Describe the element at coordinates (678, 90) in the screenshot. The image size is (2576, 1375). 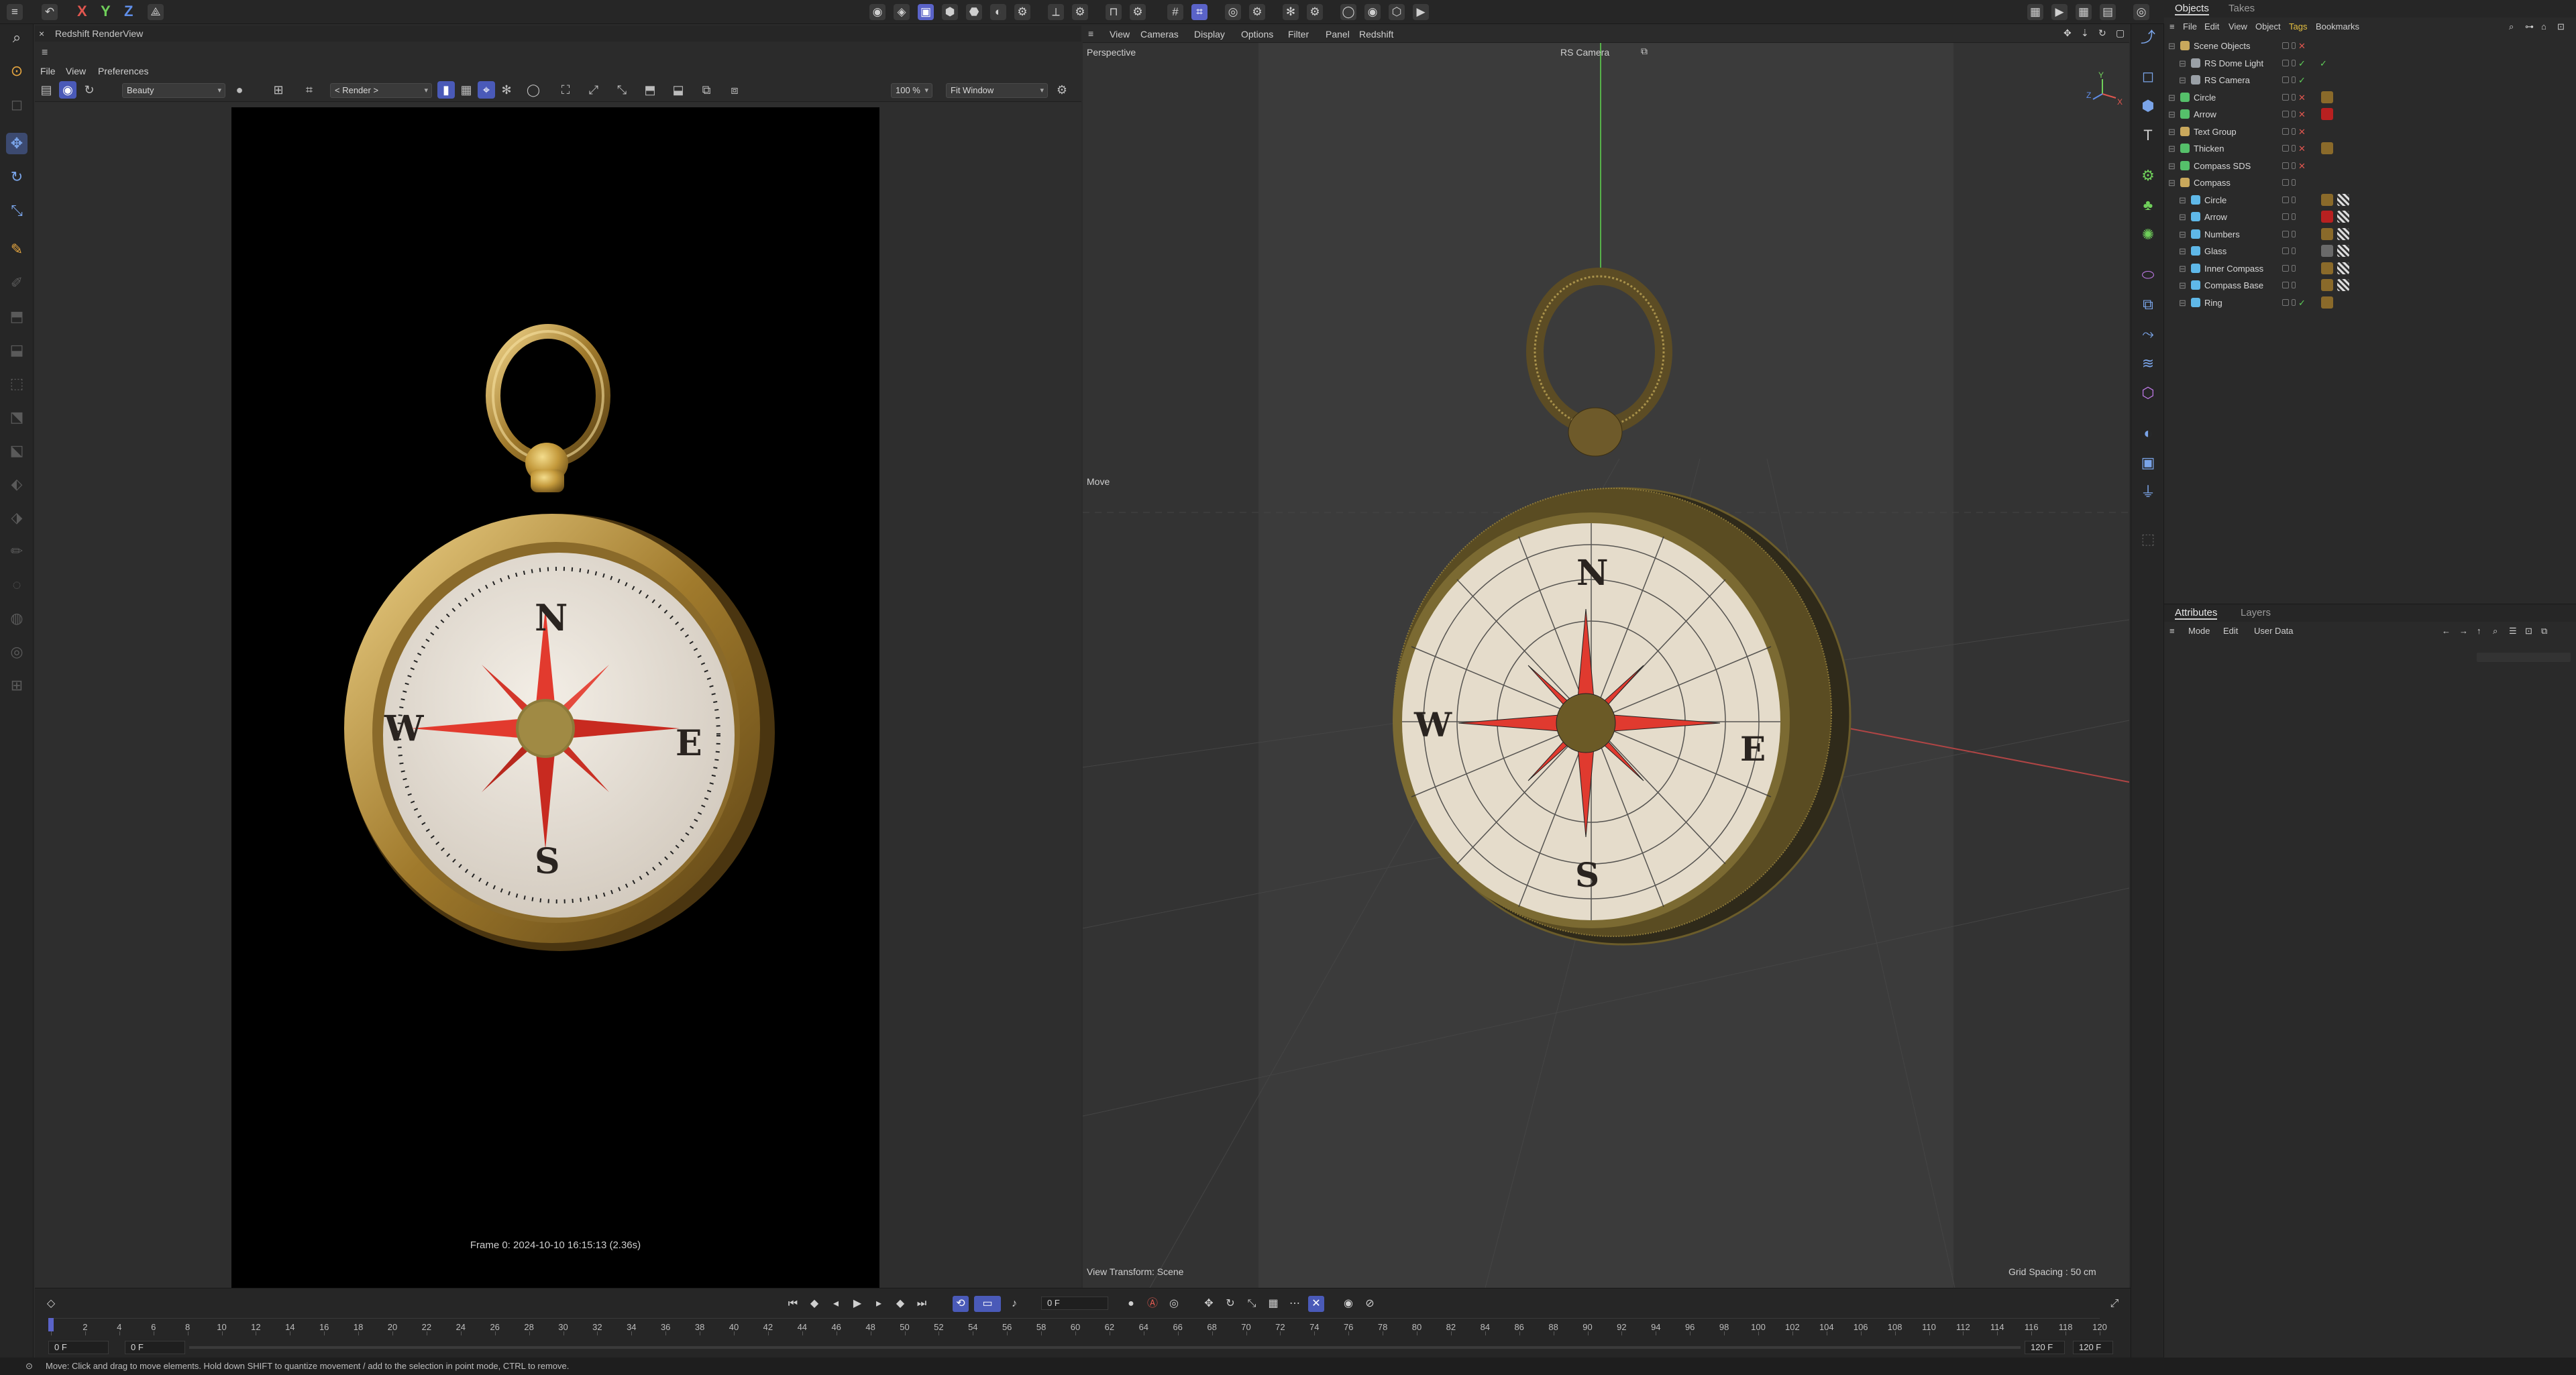
I see `export-icon: ⬓` at that location.